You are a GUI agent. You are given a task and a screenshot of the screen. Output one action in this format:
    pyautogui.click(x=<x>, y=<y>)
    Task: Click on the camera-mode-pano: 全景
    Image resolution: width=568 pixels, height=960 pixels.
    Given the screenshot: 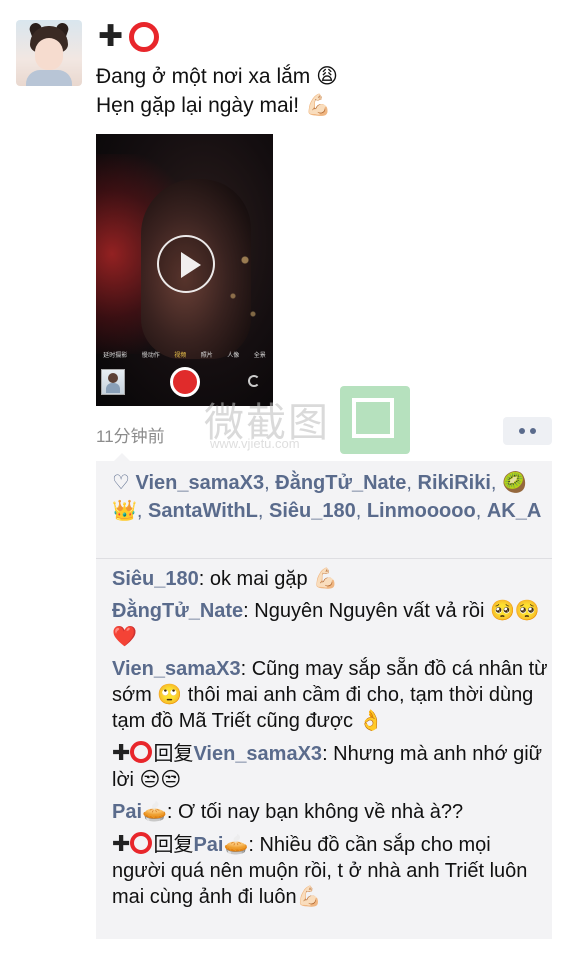 What is the action you would take?
    pyautogui.click(x=259, y=356)
    